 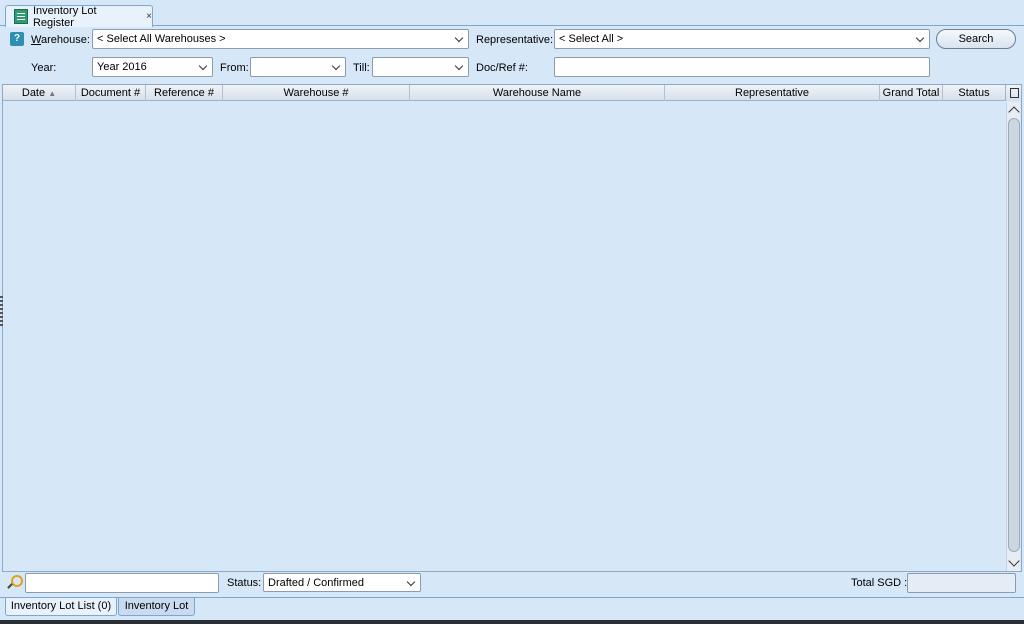 I want to click on year-select: Year 2016, so click(x=152, y=67).